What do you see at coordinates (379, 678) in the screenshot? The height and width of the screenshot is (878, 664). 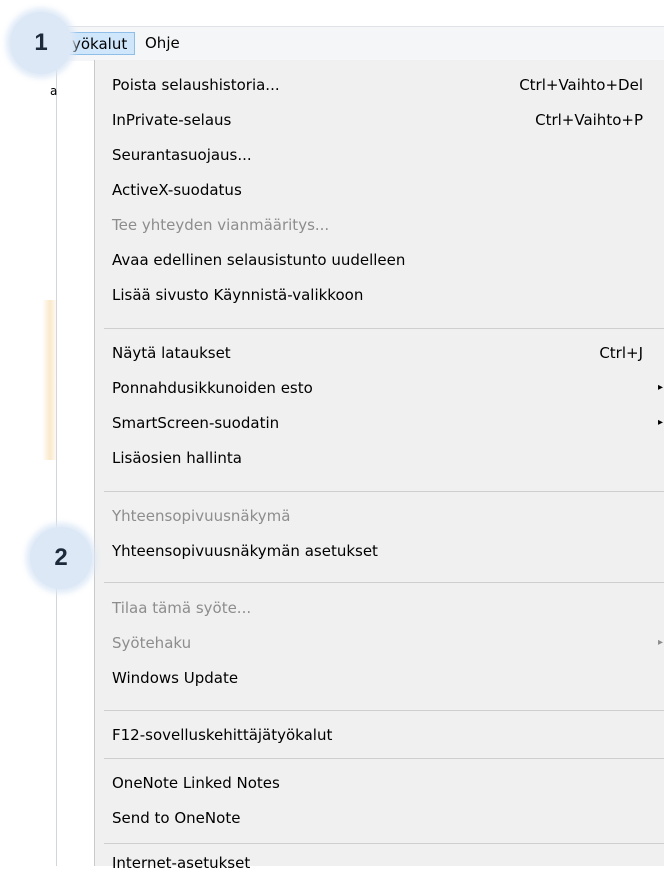 I see `menu-item-windows-update: Windows Update` at bounding box center [379, 678].